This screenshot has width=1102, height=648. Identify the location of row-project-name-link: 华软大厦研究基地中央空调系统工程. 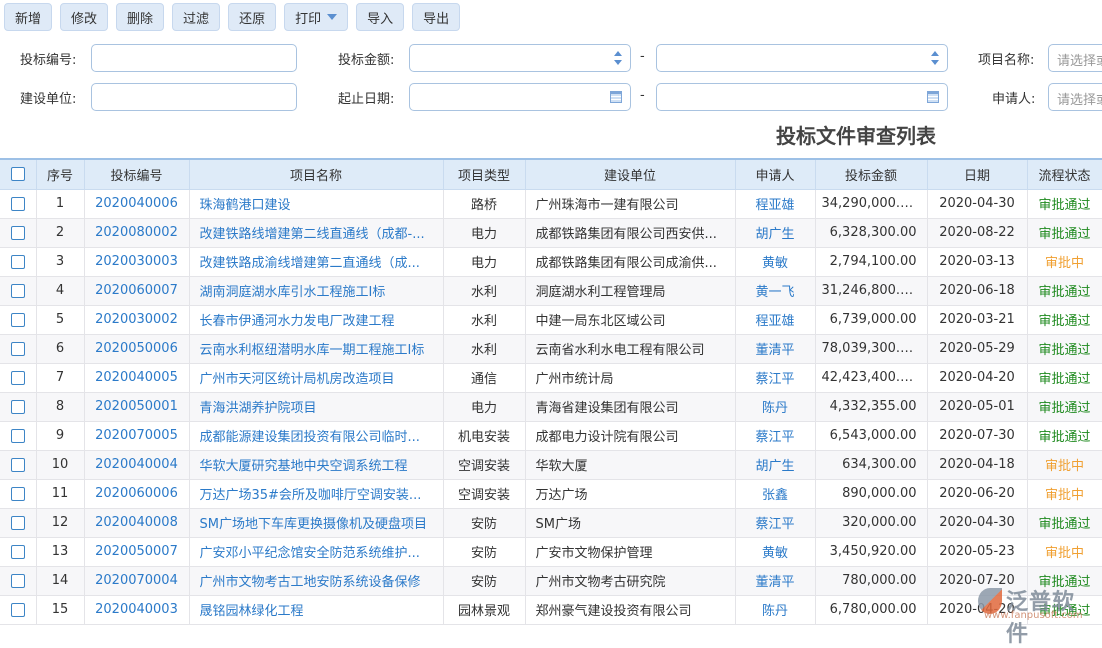
(316, 464).